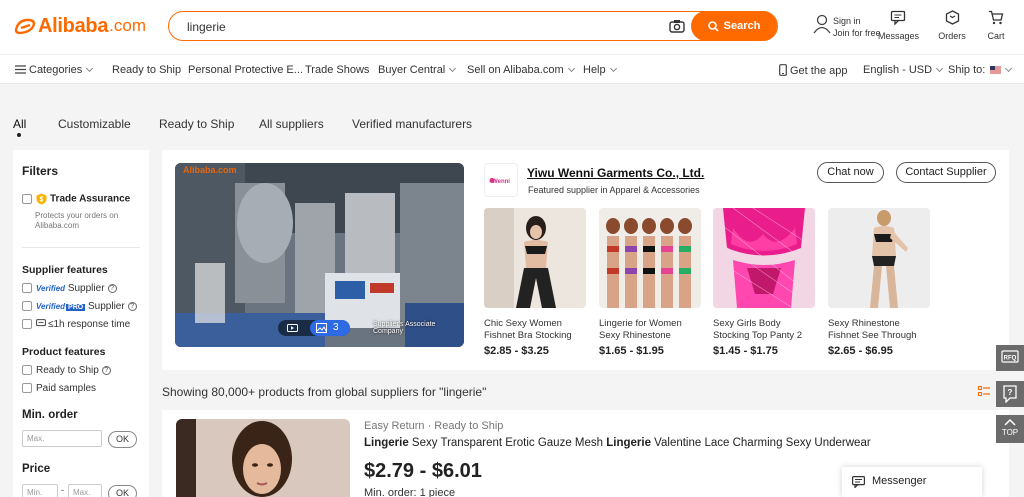  What do you see at coordinates (122, 491) in the screenshot?
I see `price-ok-button: OK` at bounding box center [122, 491].